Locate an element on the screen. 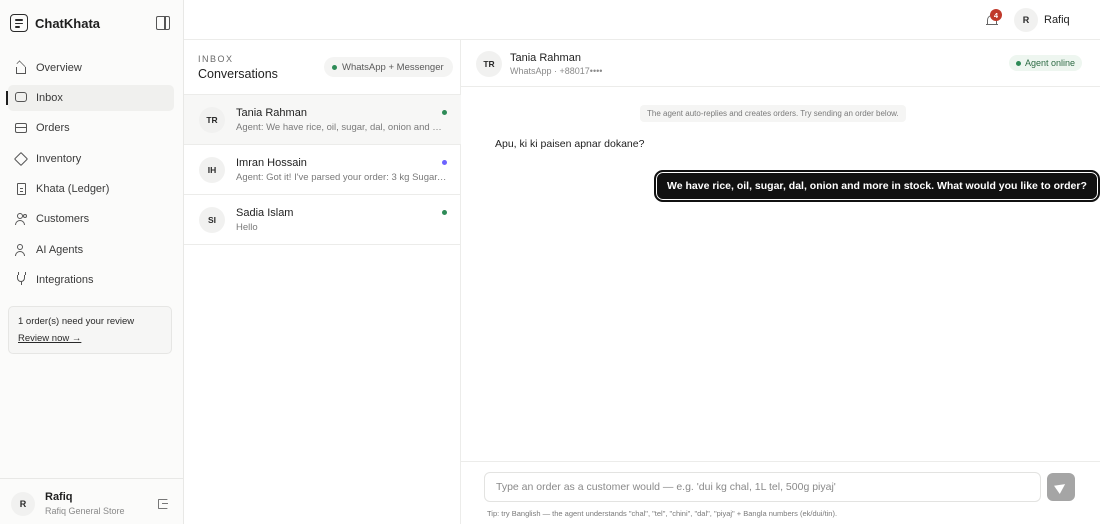  review-now-link: Review now → is located at coordinates (49, 338).